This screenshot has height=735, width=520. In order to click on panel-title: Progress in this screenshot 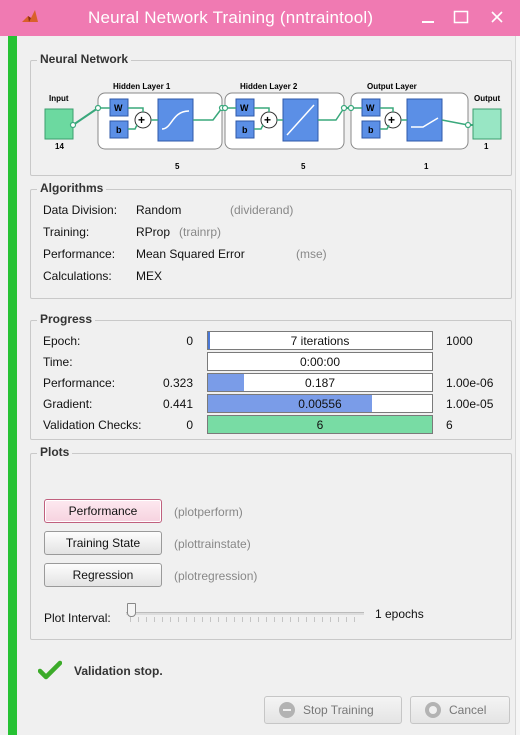, I will do `click(66, 319)`.